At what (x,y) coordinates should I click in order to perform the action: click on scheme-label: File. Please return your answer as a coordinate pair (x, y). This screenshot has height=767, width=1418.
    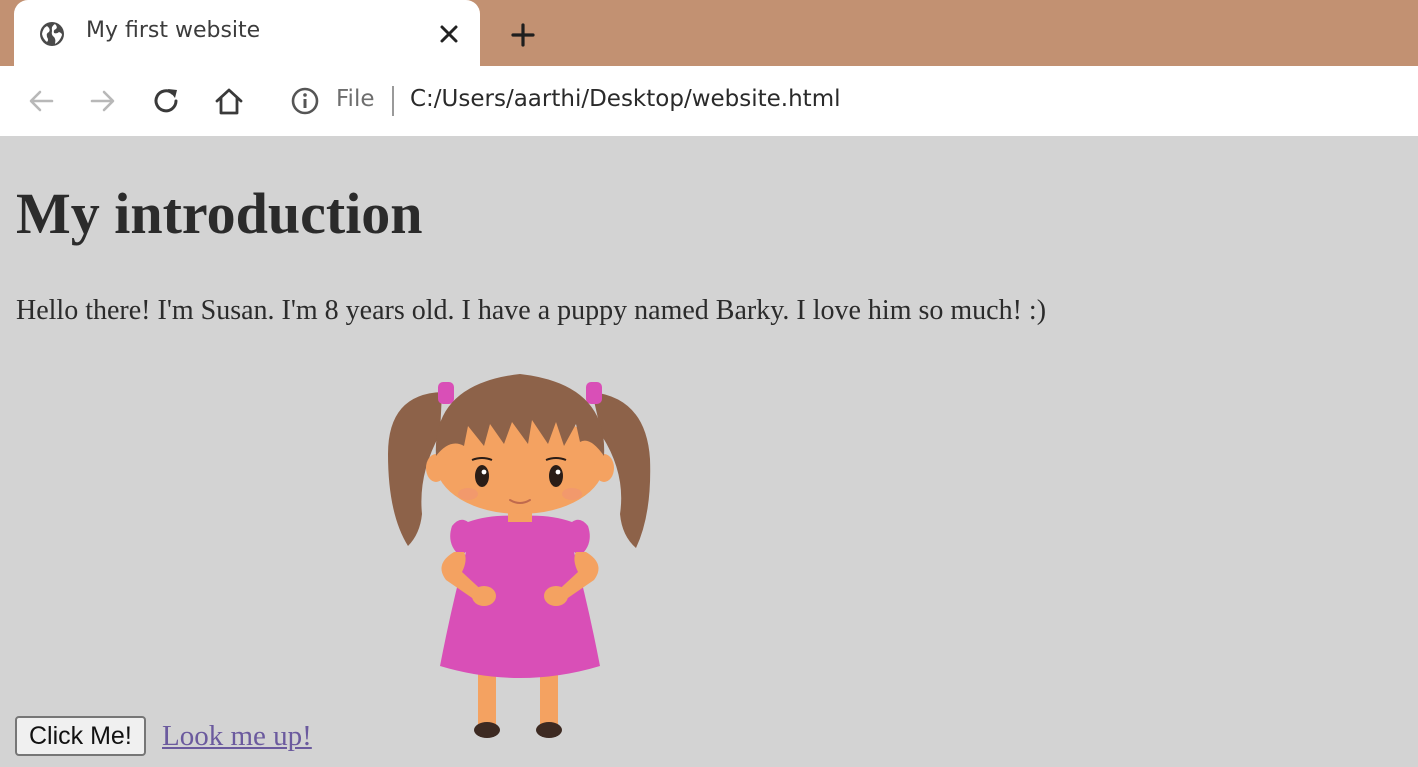
    Looking at the image, I should click on (355, 99).